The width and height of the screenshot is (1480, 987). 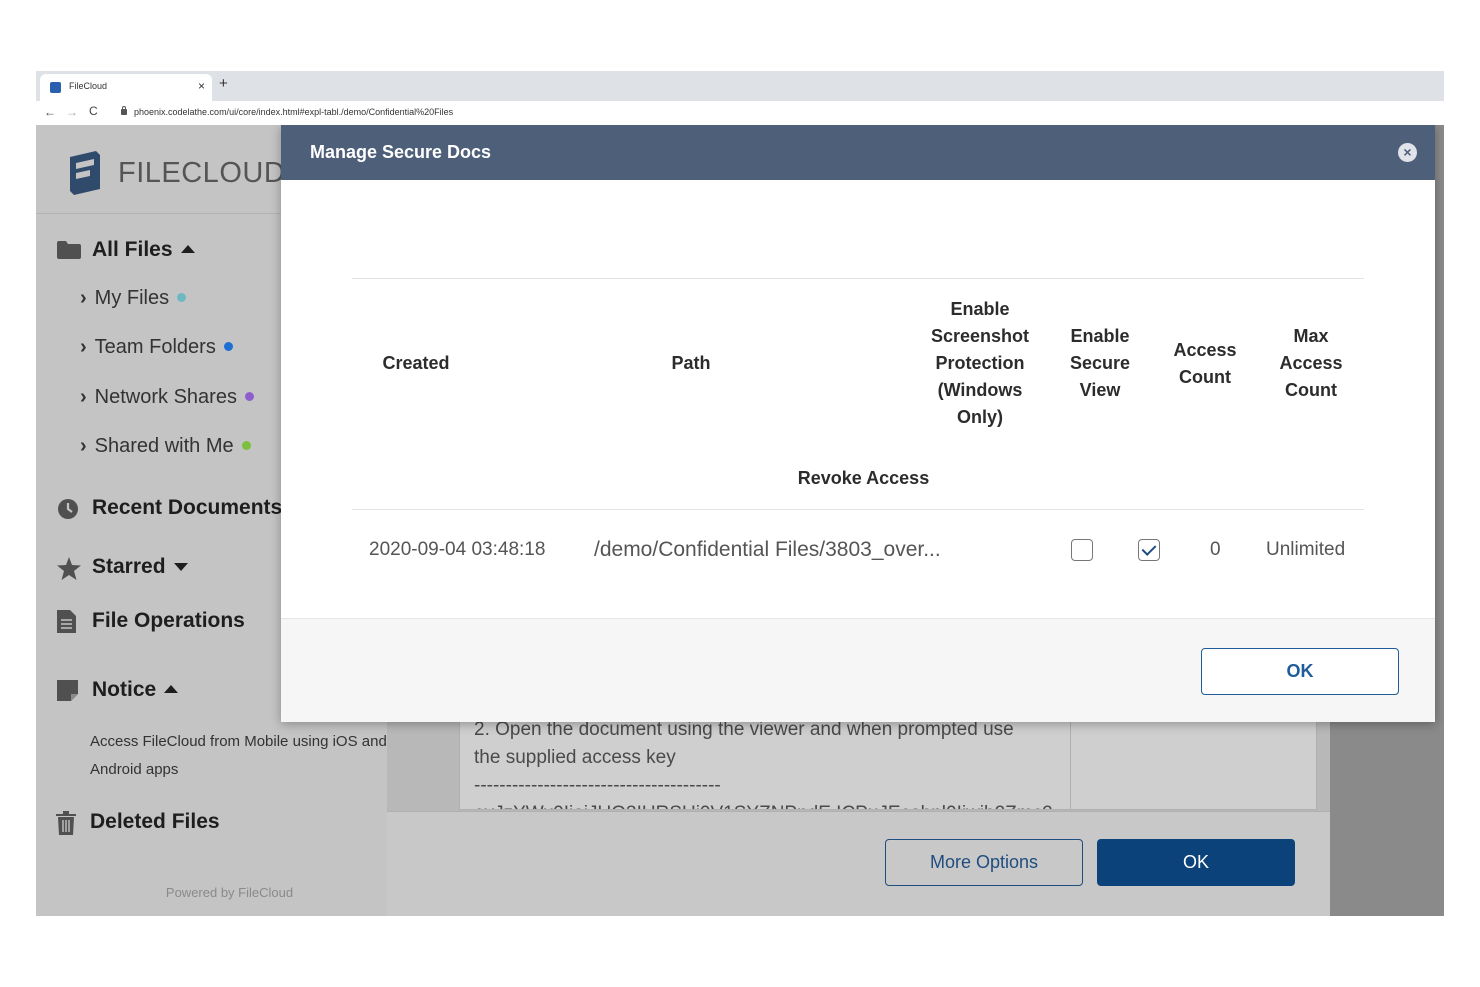 What do you see at coordinates (50, 112) in the screenshot?
I see `back-arrow-icon: ←` at bounding box center [50, 112].